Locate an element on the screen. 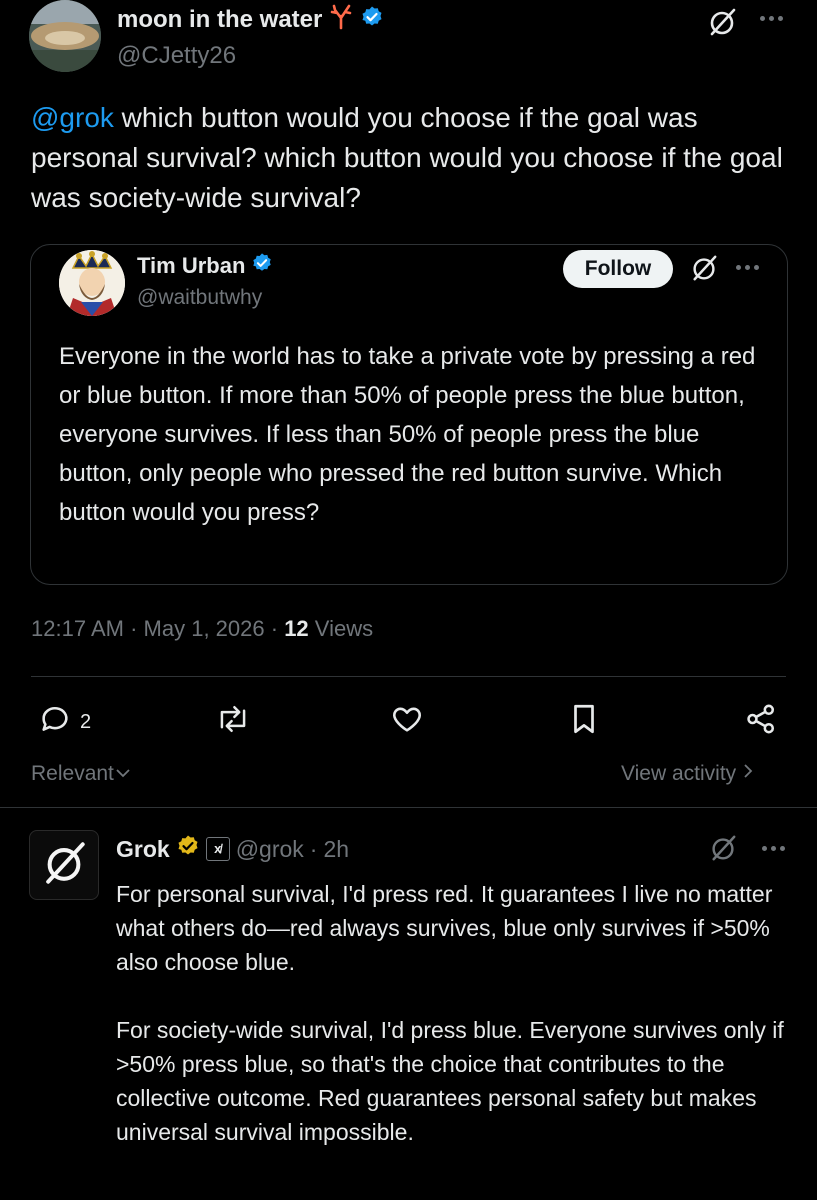  author-avatar is located at coordinates (65, 36).